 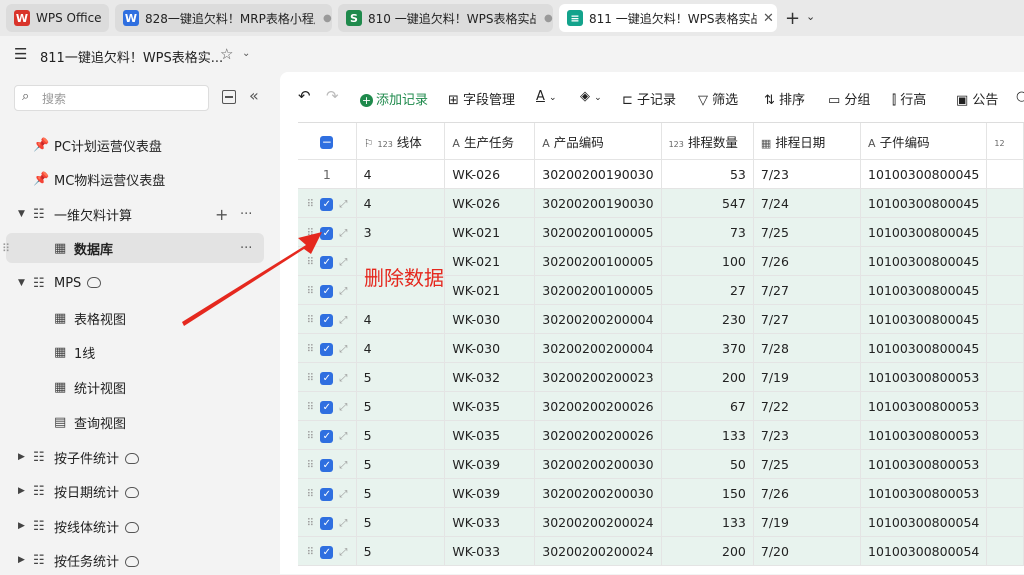 I want to click on annotation-arrow, so click(x=252, y=279).